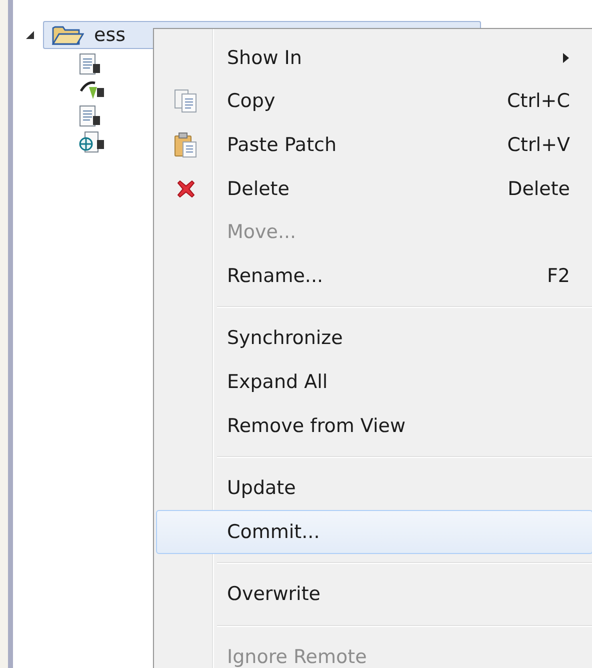 This screenshot has width=592, height=668. Describe the element at coordinates (374, 338) in the screenshot. I see `menu-item: Synchronize` at that location.